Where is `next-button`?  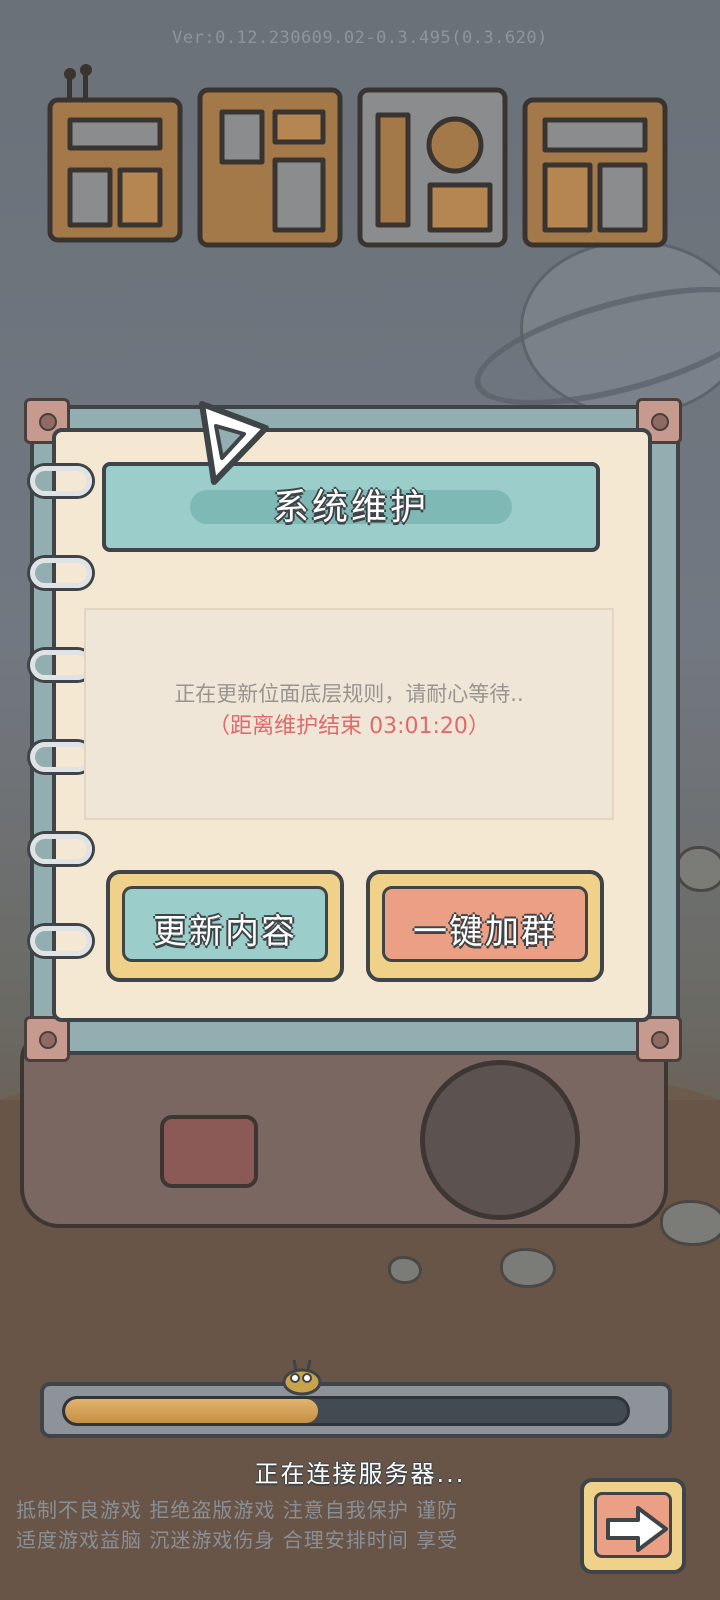 next-button is located at coordinates (633, 1526).